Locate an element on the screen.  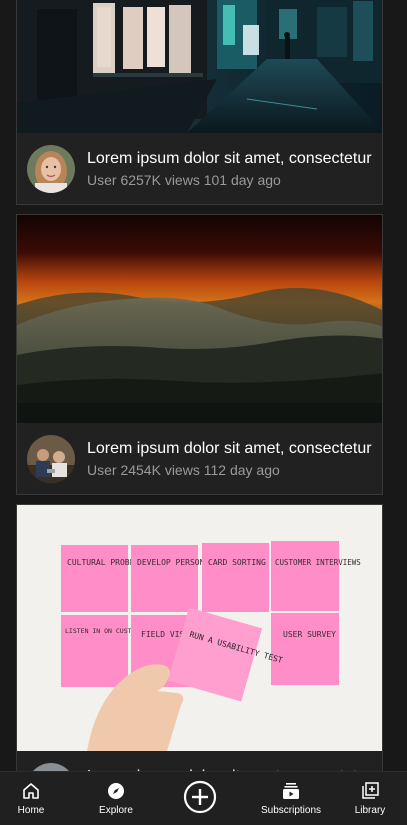
nav-subscriptions: Subscriptions is located at coordinates (291, 798).